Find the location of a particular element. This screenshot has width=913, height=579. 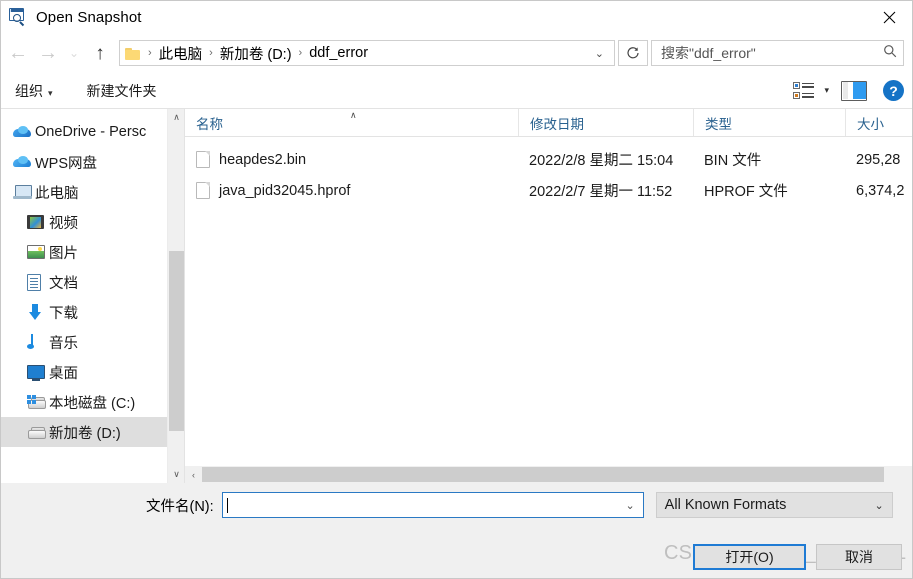

view-options-caret-icon: ▾ is located at coordinates (828, 90).